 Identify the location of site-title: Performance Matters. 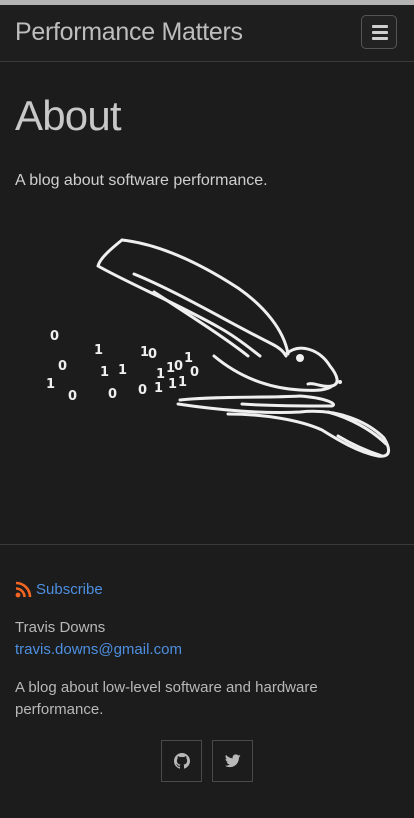
(129, 32).